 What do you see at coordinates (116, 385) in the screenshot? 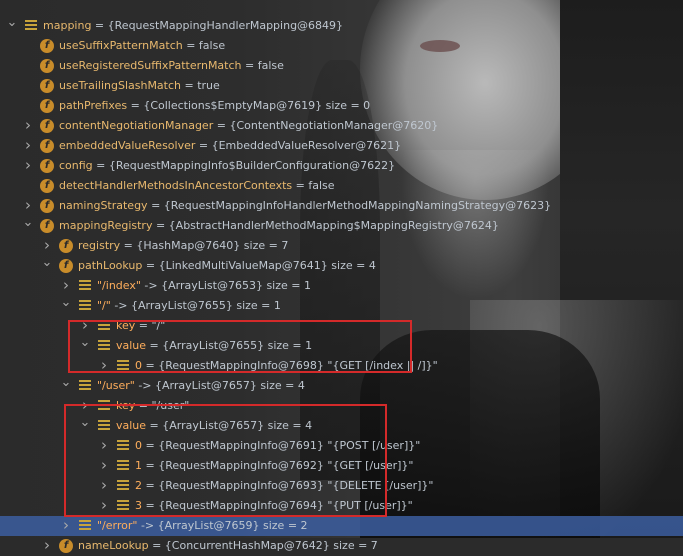
I see `variable-name: "/user"` at bounding box center [116, 385].